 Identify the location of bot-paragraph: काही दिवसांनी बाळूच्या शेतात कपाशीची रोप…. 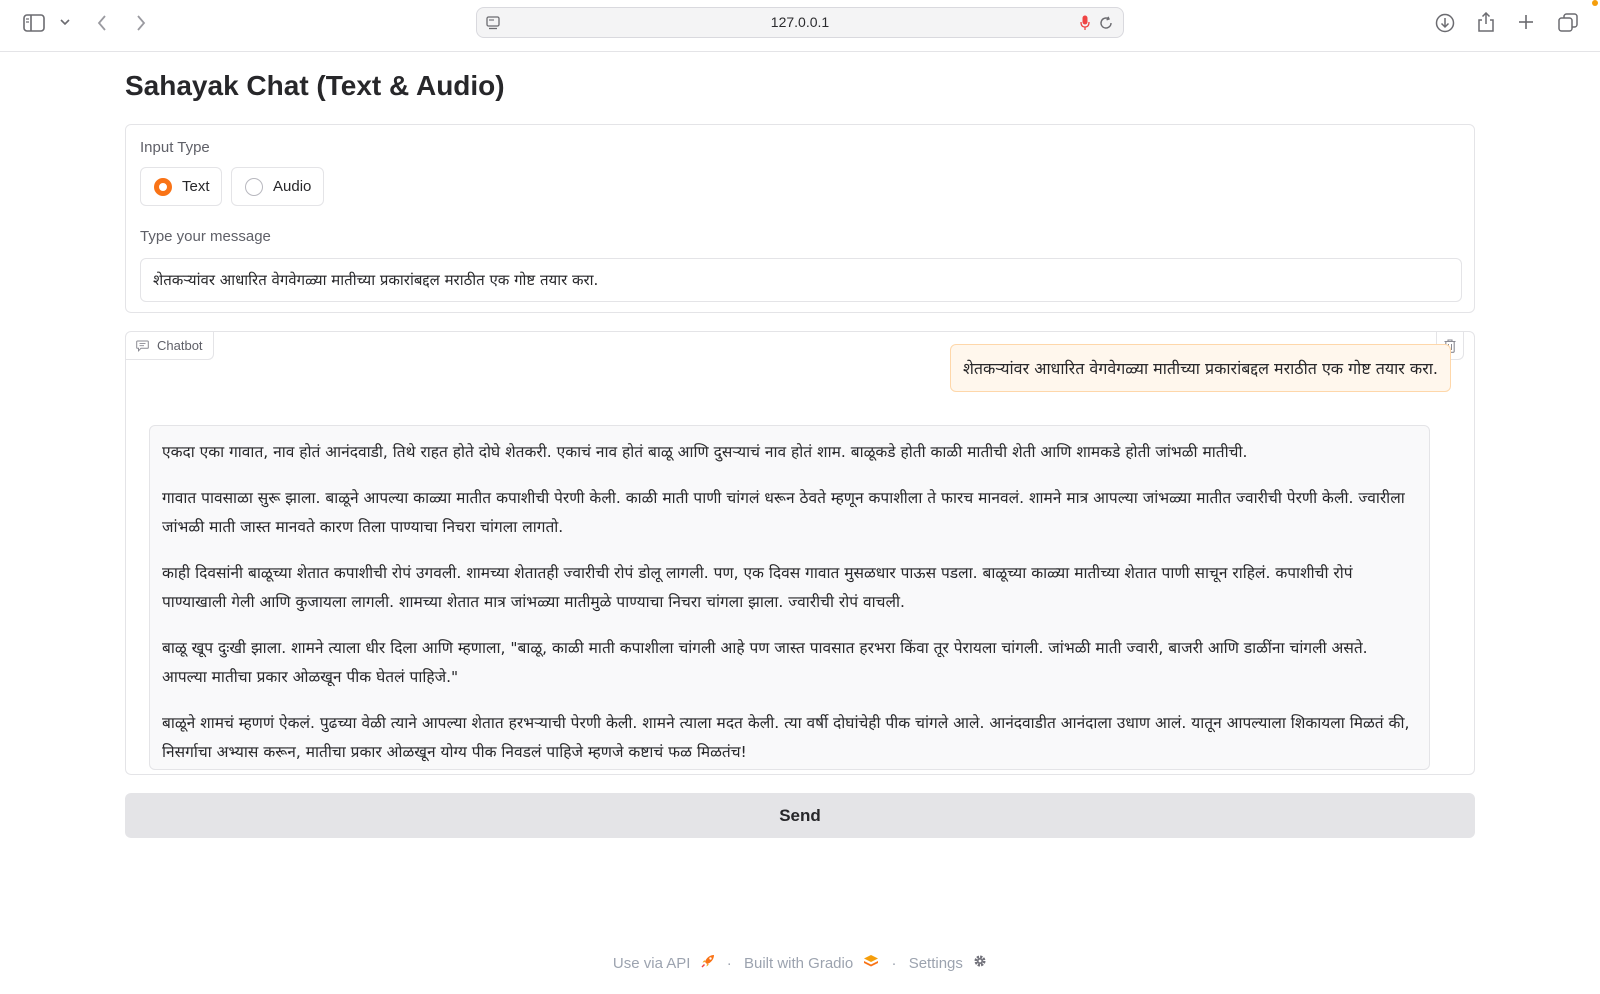
(757, 587).